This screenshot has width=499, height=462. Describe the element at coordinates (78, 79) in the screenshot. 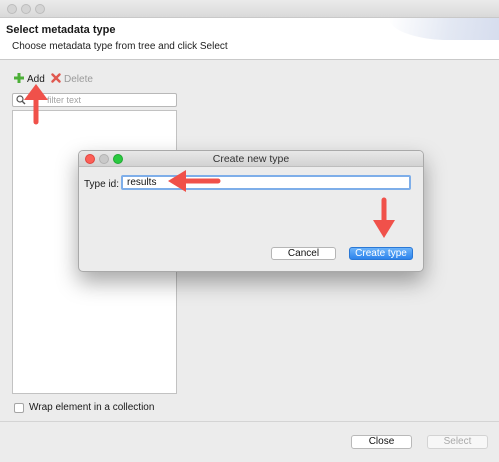

I see `delete-button-label: Delete` at that location.